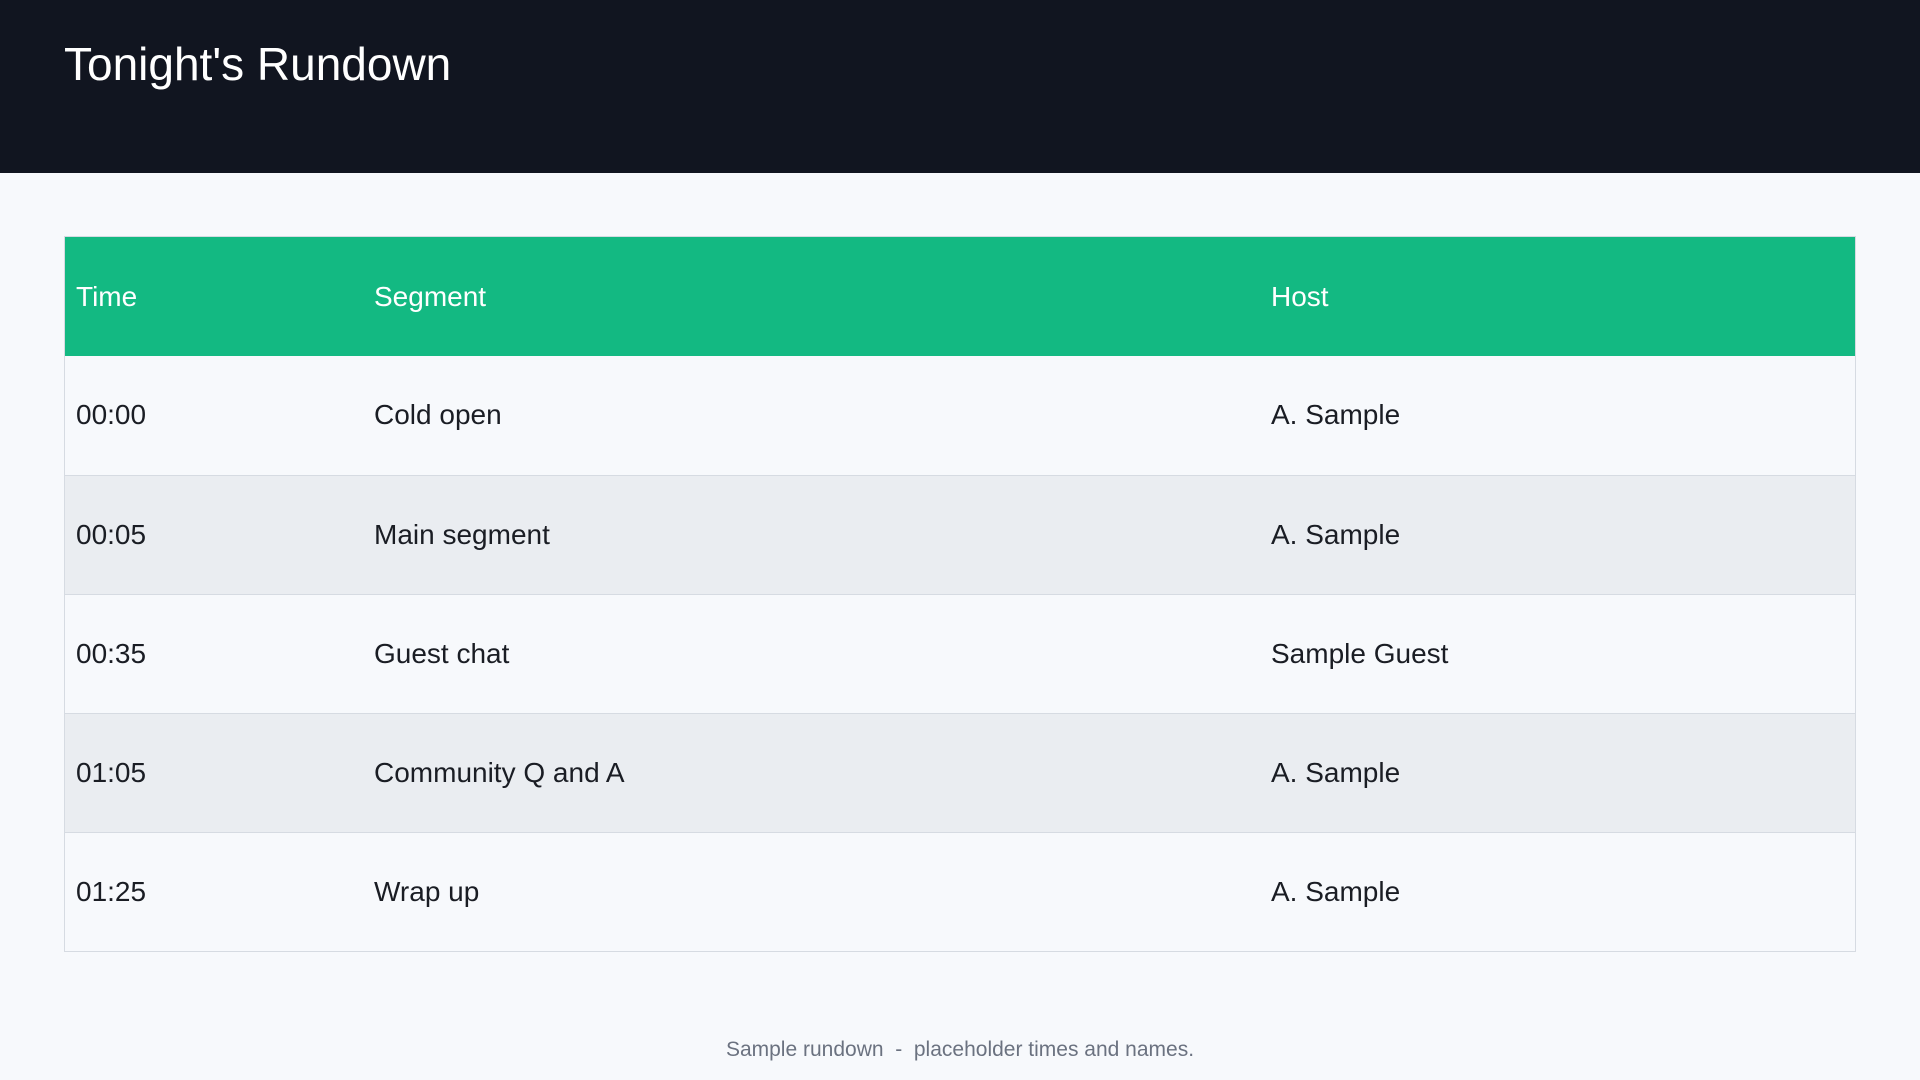 This screenshot has width=1920, height=1080. Describe the element at coordinates (111, 891) in the screenshot. I see `cell-time: 01:25` at that location.